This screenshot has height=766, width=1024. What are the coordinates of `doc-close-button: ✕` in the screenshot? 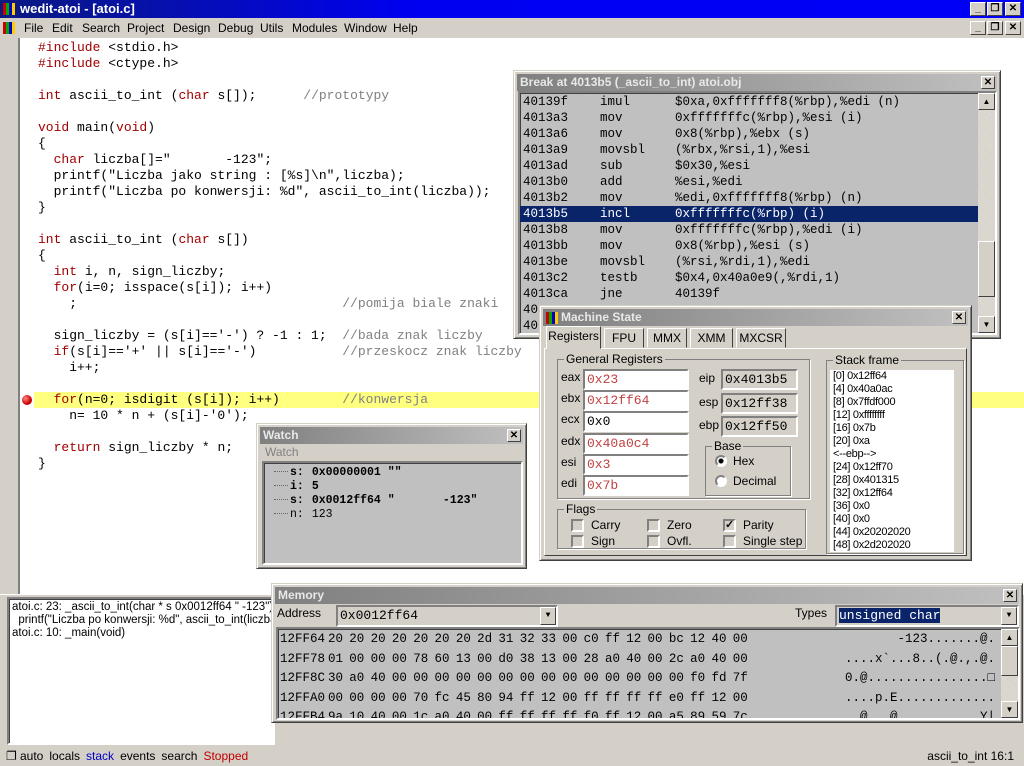 It's located at (1013, 28).